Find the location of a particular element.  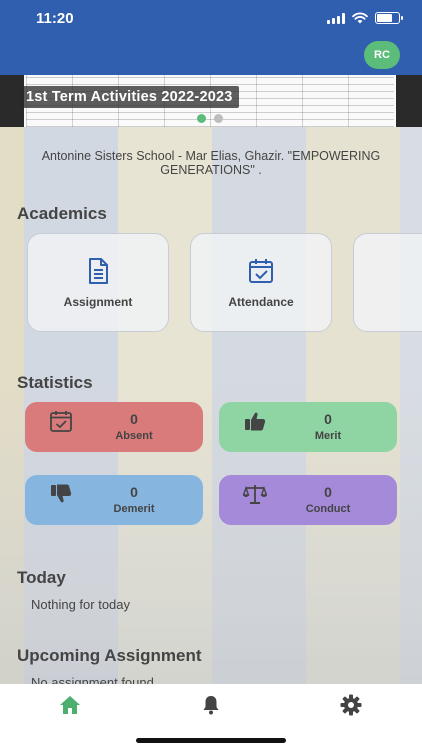

assignment-card: Assignment is located at coordinates (98, 282).